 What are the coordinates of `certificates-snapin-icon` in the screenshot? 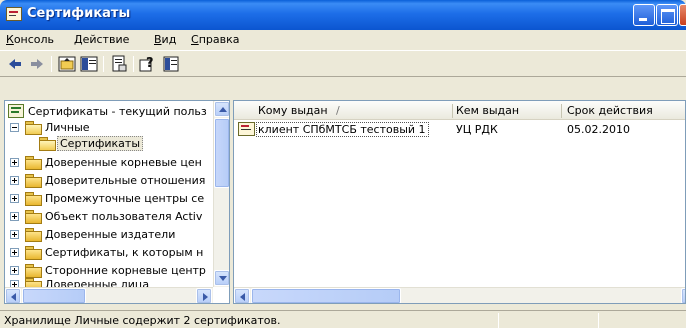 It's located at (16, 111).